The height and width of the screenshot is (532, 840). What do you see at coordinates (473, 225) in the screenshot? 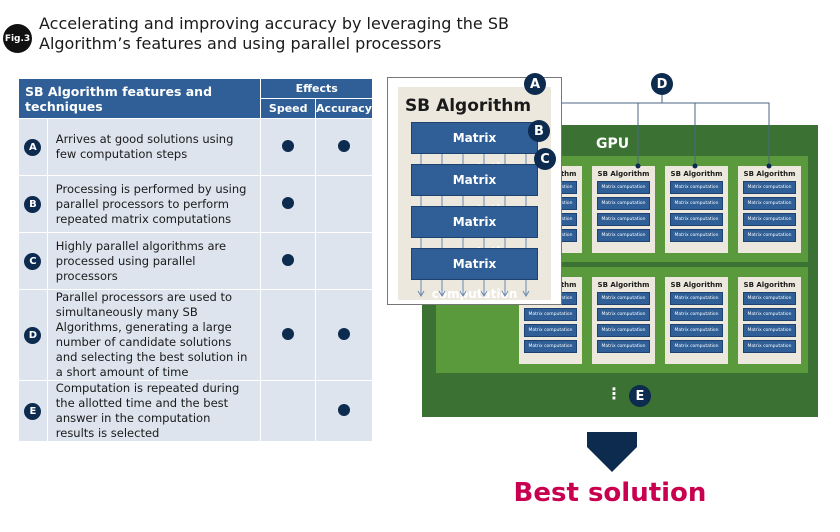
I see `data-flow-arrows` at bounding box center [473, 225].